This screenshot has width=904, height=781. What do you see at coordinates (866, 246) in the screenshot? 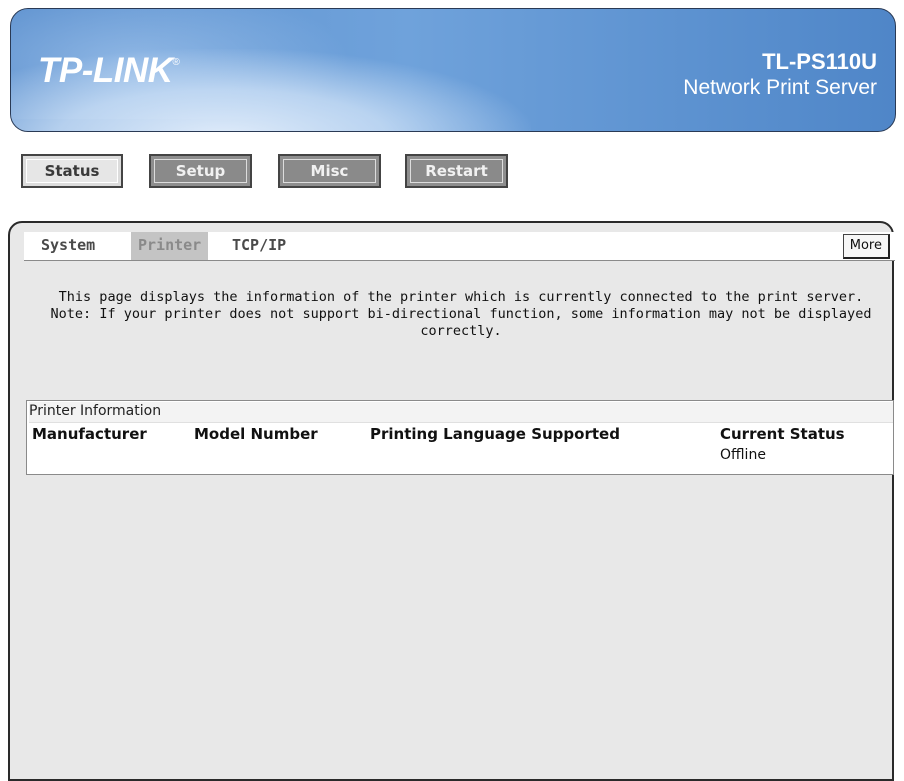
I see `more-button: More` at bounding box center [866, 246].